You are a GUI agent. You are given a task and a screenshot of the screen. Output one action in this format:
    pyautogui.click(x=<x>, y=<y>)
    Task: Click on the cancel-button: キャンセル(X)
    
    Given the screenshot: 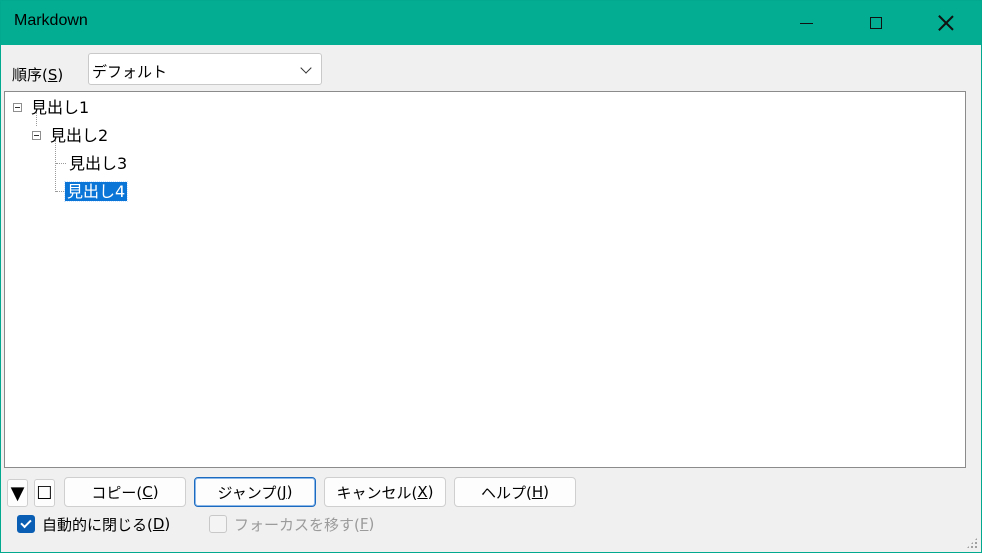 What is the action you would take?
    pyautogui.click(x=385, y=492)
    